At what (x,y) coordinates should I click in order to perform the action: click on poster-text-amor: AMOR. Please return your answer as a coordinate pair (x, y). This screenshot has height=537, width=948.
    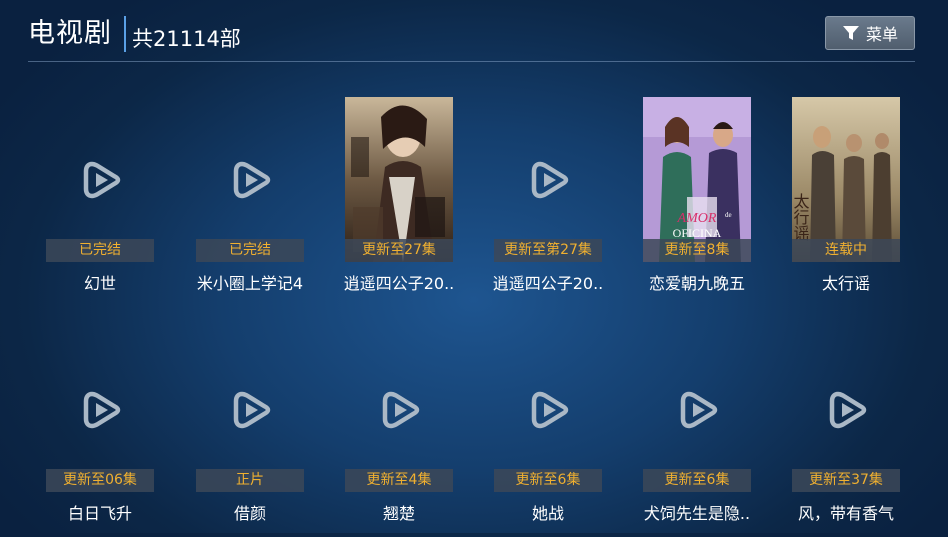
    Looking at the image, I should click on (697, 218).